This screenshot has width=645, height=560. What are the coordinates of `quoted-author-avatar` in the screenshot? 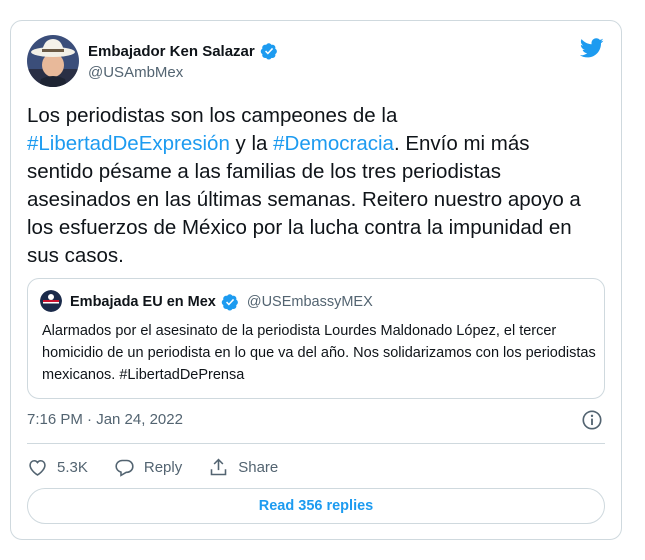 It's located at (51, 301).